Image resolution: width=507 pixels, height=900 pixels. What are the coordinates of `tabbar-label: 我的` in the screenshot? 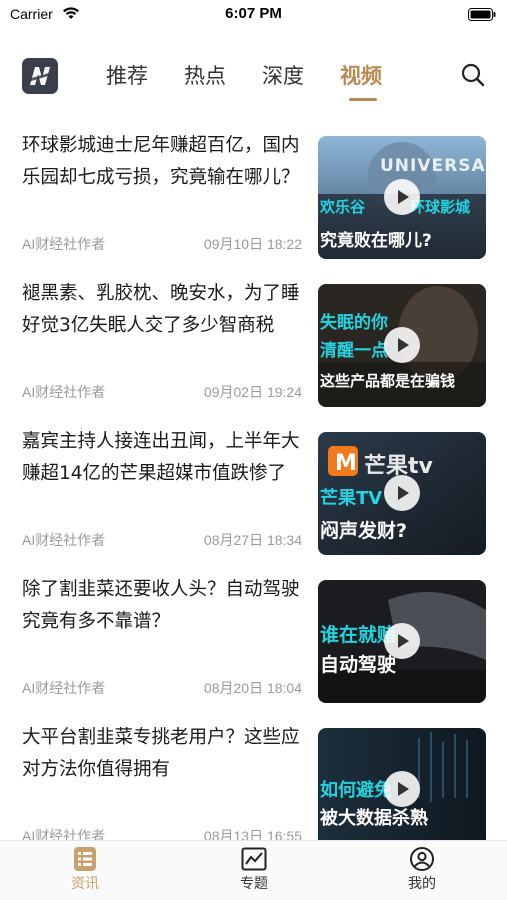 It's located at (422, 884).